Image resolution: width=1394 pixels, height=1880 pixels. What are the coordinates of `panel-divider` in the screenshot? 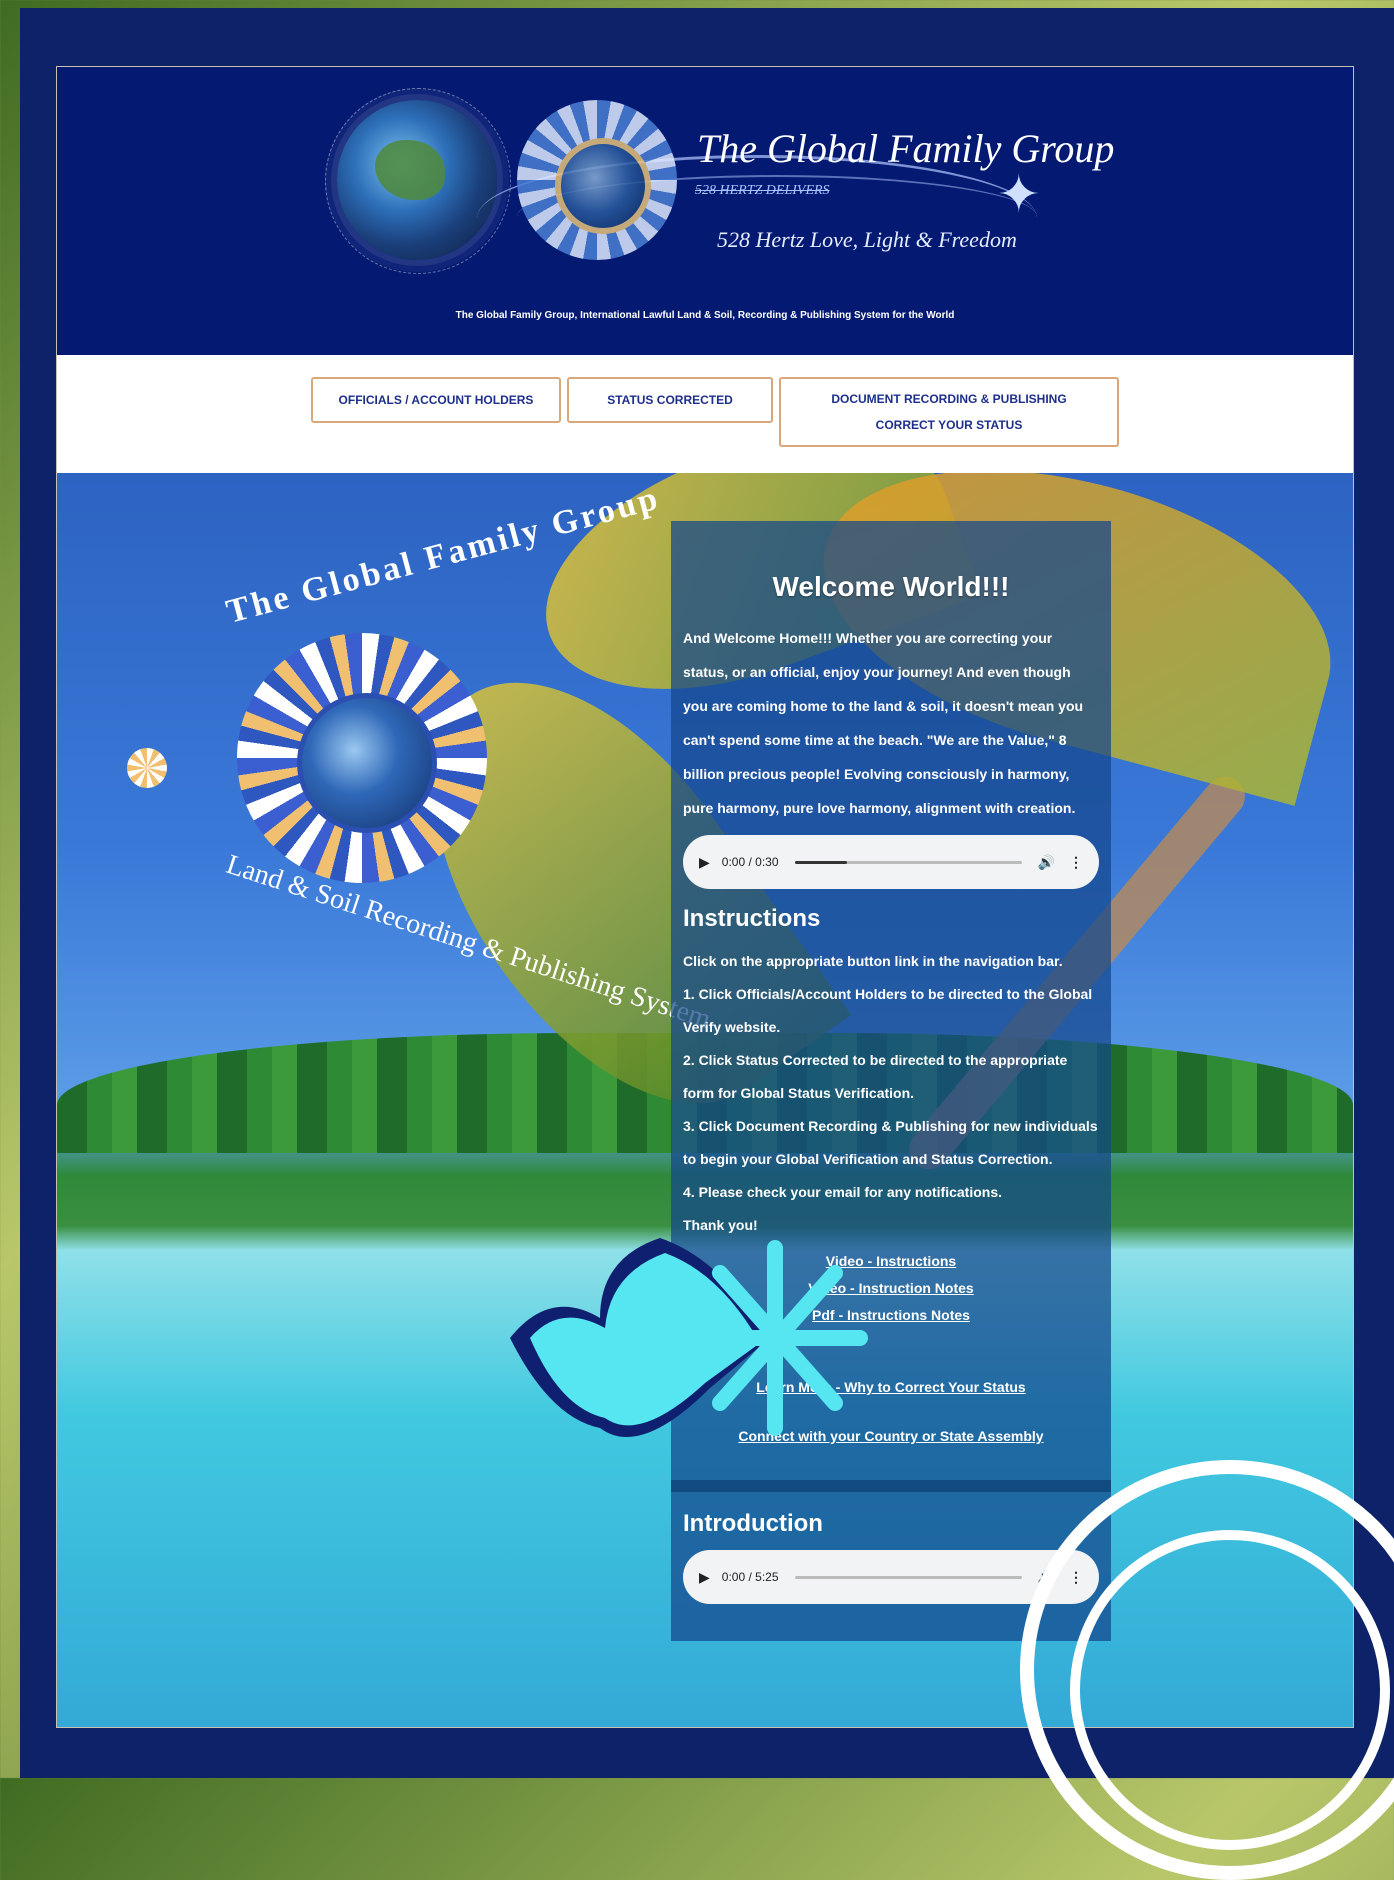 It's located at (891, 1486).